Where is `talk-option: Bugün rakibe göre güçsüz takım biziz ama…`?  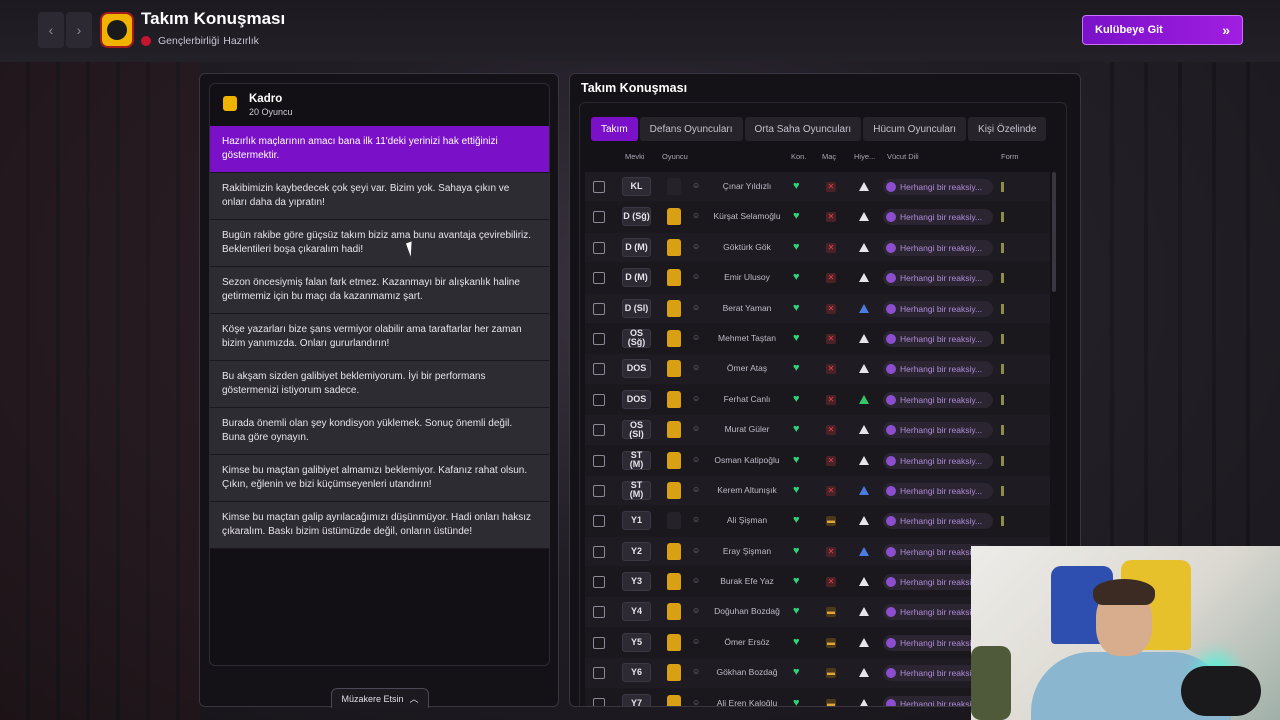
talk-option: Bugün rakibe göre güçsüz takım biziz ama… is located at coordinates (379, 243).